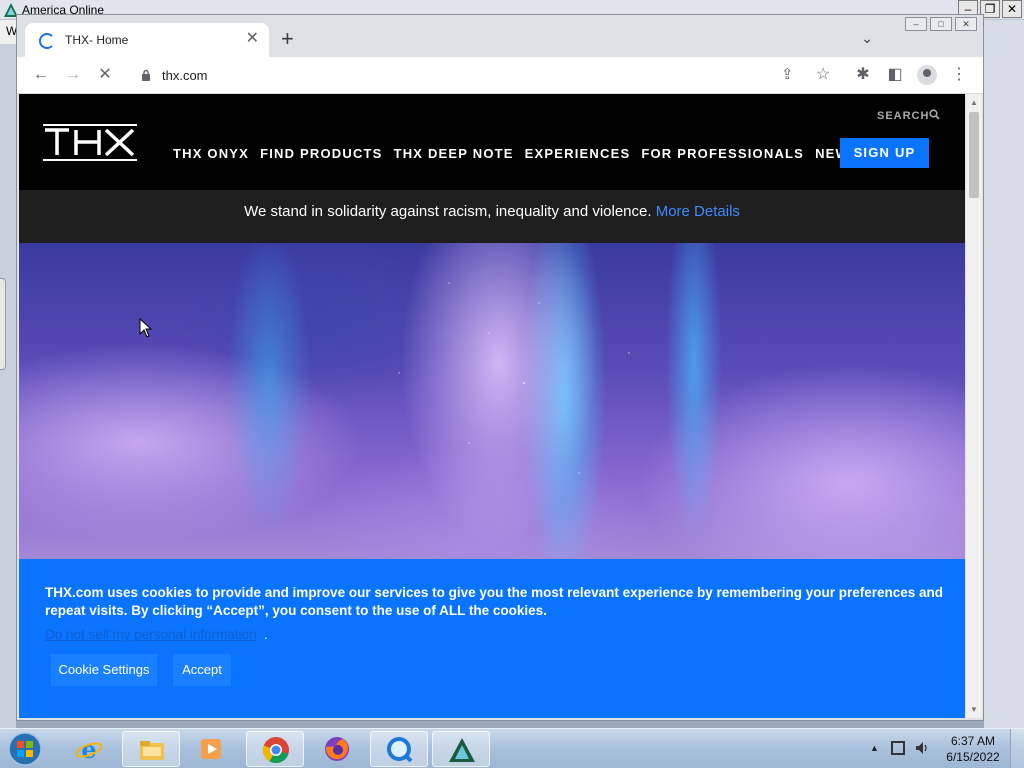 This screenshot has width=1024, height=768. I want to click on extensions-icon: ✱, so click(863, 75).